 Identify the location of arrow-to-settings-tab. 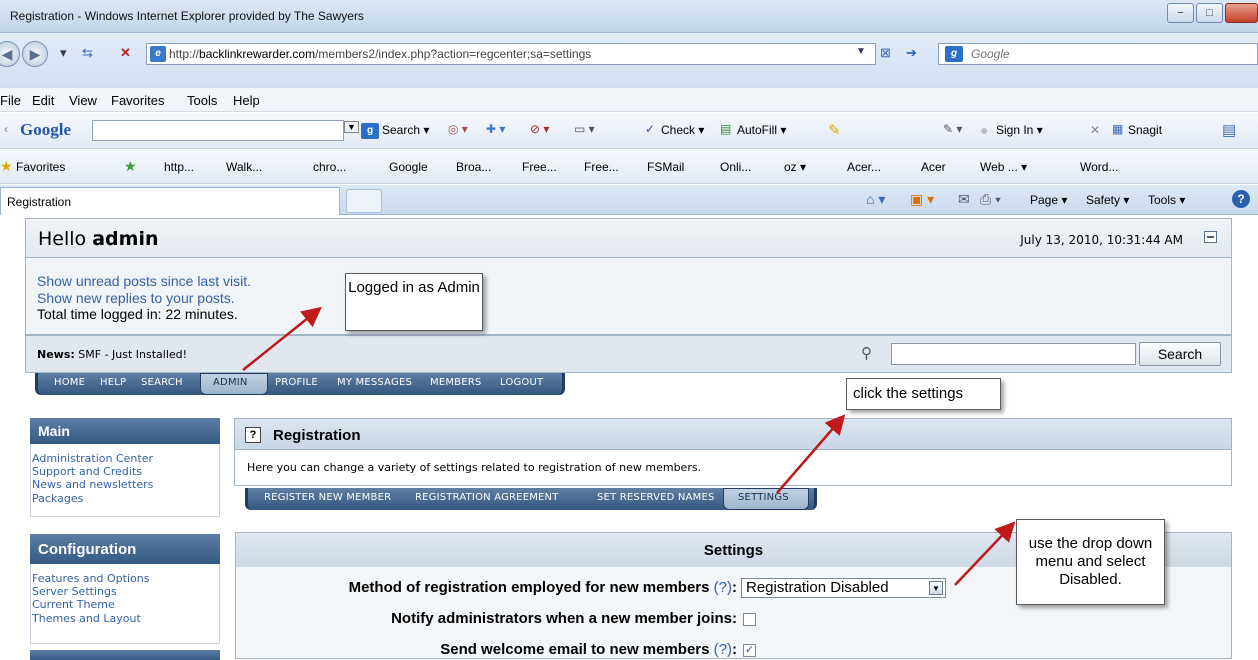
(811, 454).